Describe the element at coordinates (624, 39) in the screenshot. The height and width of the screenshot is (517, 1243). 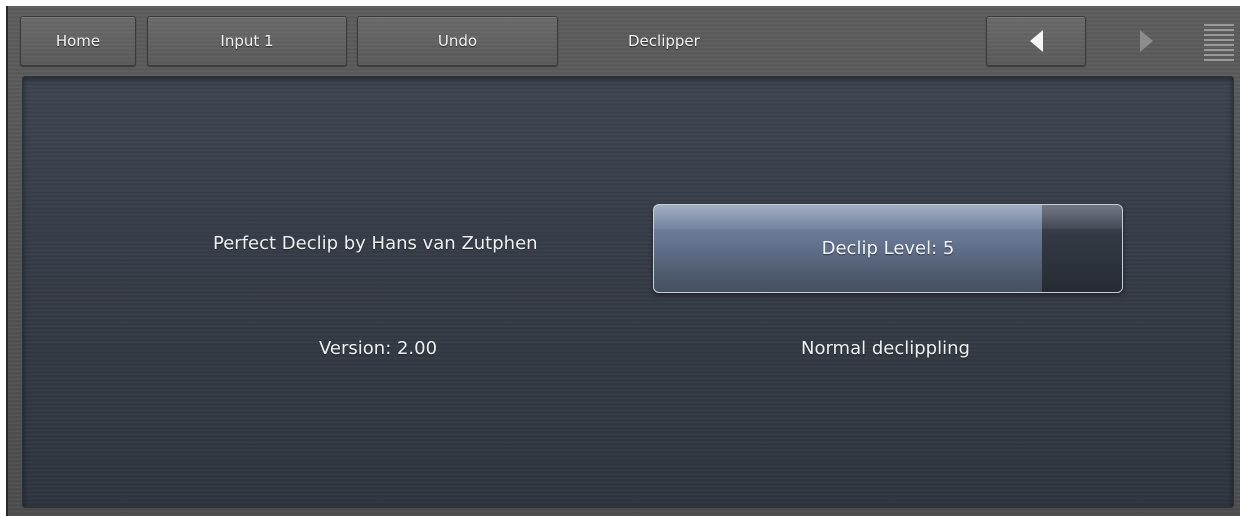
I see `toolbar: Home Input 1 Undo Declipper` at that location.